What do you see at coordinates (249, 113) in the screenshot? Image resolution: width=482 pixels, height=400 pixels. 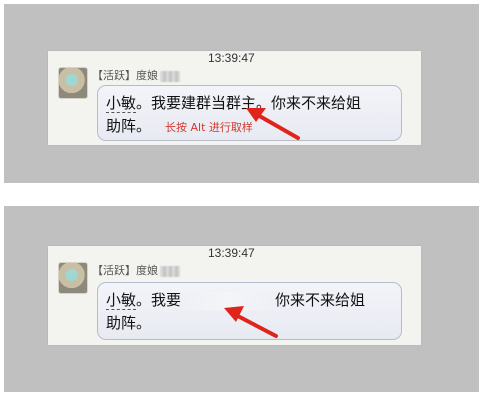 I see `message-bubble: 小敏。我要建群当群主。你来不来给姐 助阵。 长按 Alt 进行取样` at bounding box center [249, 113].